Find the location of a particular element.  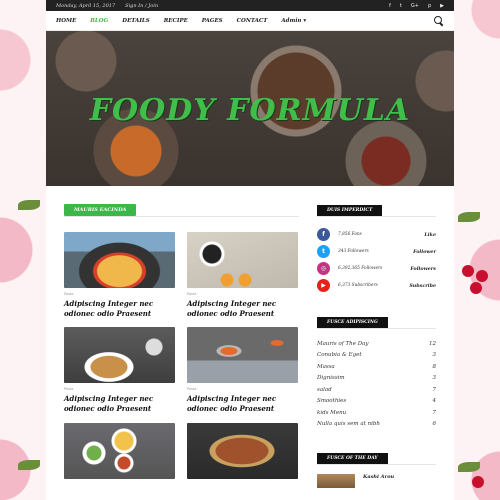

recipe-thumbnail is located at coordinates (336, 481).